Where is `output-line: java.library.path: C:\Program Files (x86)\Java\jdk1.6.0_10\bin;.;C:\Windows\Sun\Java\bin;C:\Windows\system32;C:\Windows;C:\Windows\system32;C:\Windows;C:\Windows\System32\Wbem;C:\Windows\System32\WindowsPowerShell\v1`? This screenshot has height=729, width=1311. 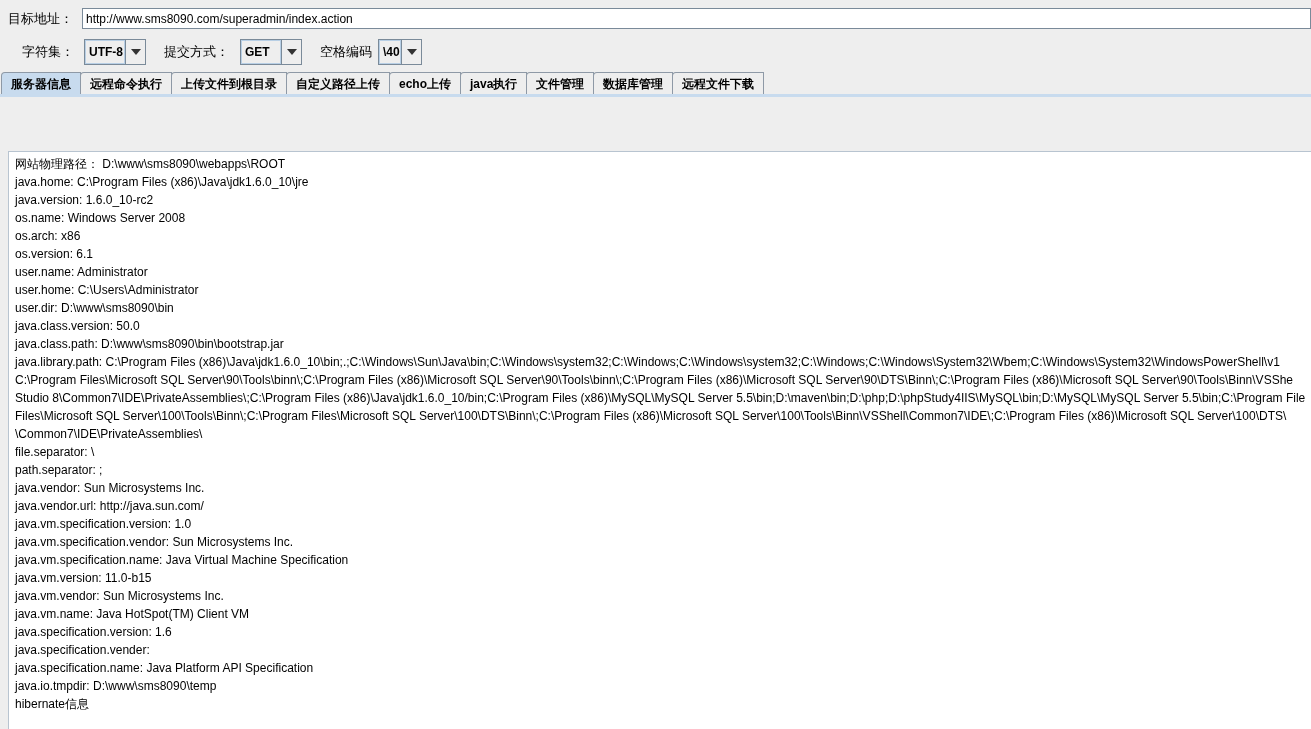 output-line: java.library.path: C:\Program Files (x86)\Java\jdk1.6.0_10\bin;.;C:\Windows\Sun\Java\bin;C:\Windows\system32;C:\Windows;C:\Windows\system32;C:\Windows;C:\Windows\System32\Wbem;C:\Windows\System32\WindowsPowerShell\v1 is located at coordinates (648, 362).